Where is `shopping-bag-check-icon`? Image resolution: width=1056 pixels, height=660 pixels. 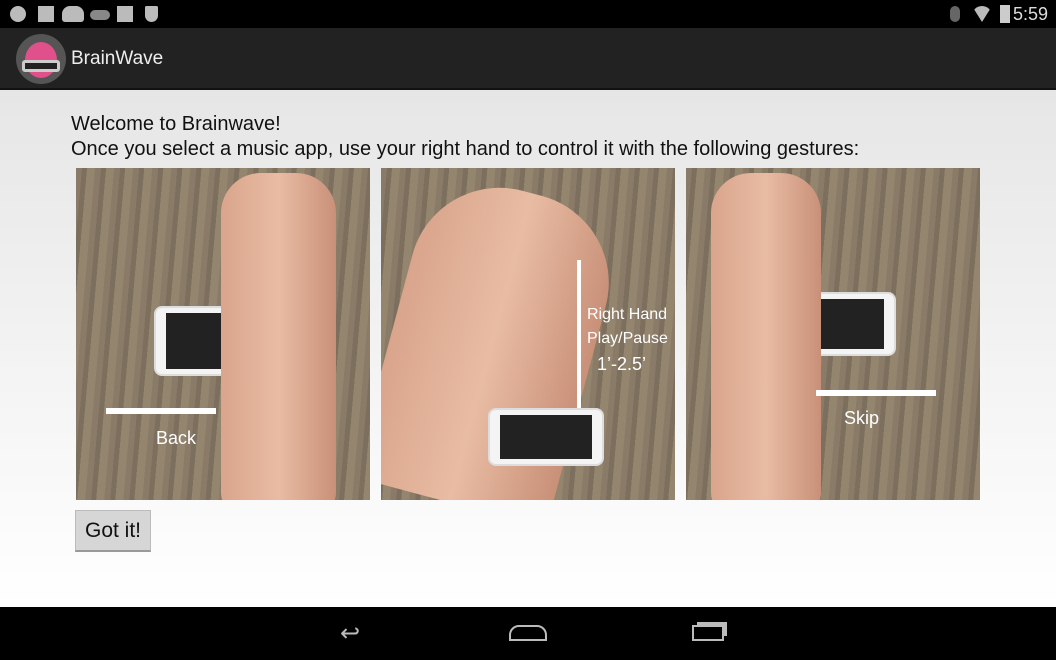
shopping-bag-check-icon is located at coordinates (125, 14).